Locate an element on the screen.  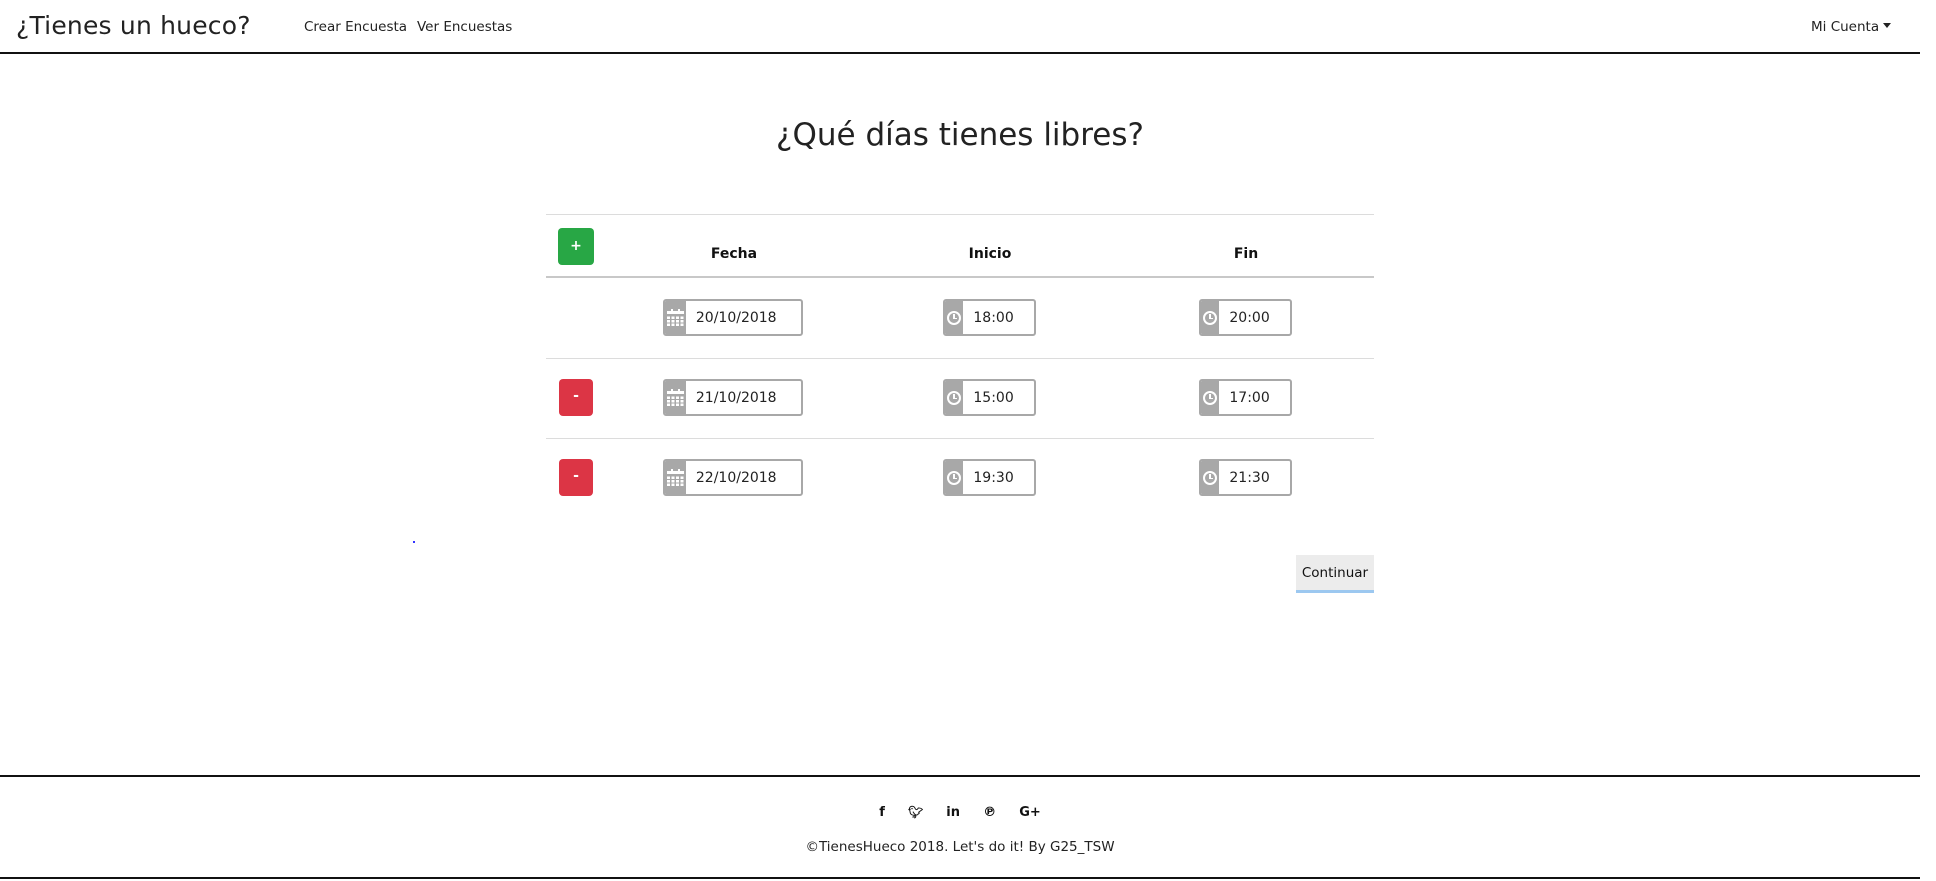
linkedin-icon: in is located at coordinates (953, 812).